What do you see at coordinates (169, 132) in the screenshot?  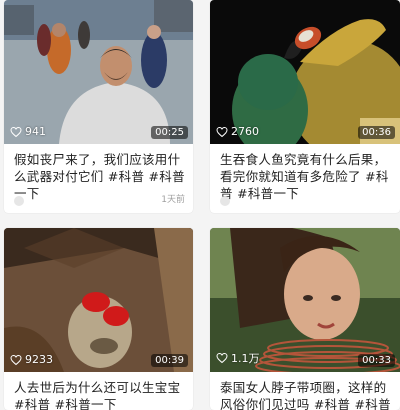 I see `video-duration: 00:25` at bounding box center [169, 132].